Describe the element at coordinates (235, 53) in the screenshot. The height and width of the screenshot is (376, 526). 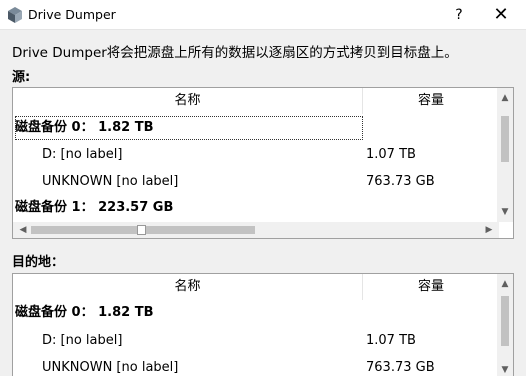
I see `description-text: Drive Dumper将会把源盘上所有的数据以逐扇区的方式拷贝到目标盘上。` at that location.